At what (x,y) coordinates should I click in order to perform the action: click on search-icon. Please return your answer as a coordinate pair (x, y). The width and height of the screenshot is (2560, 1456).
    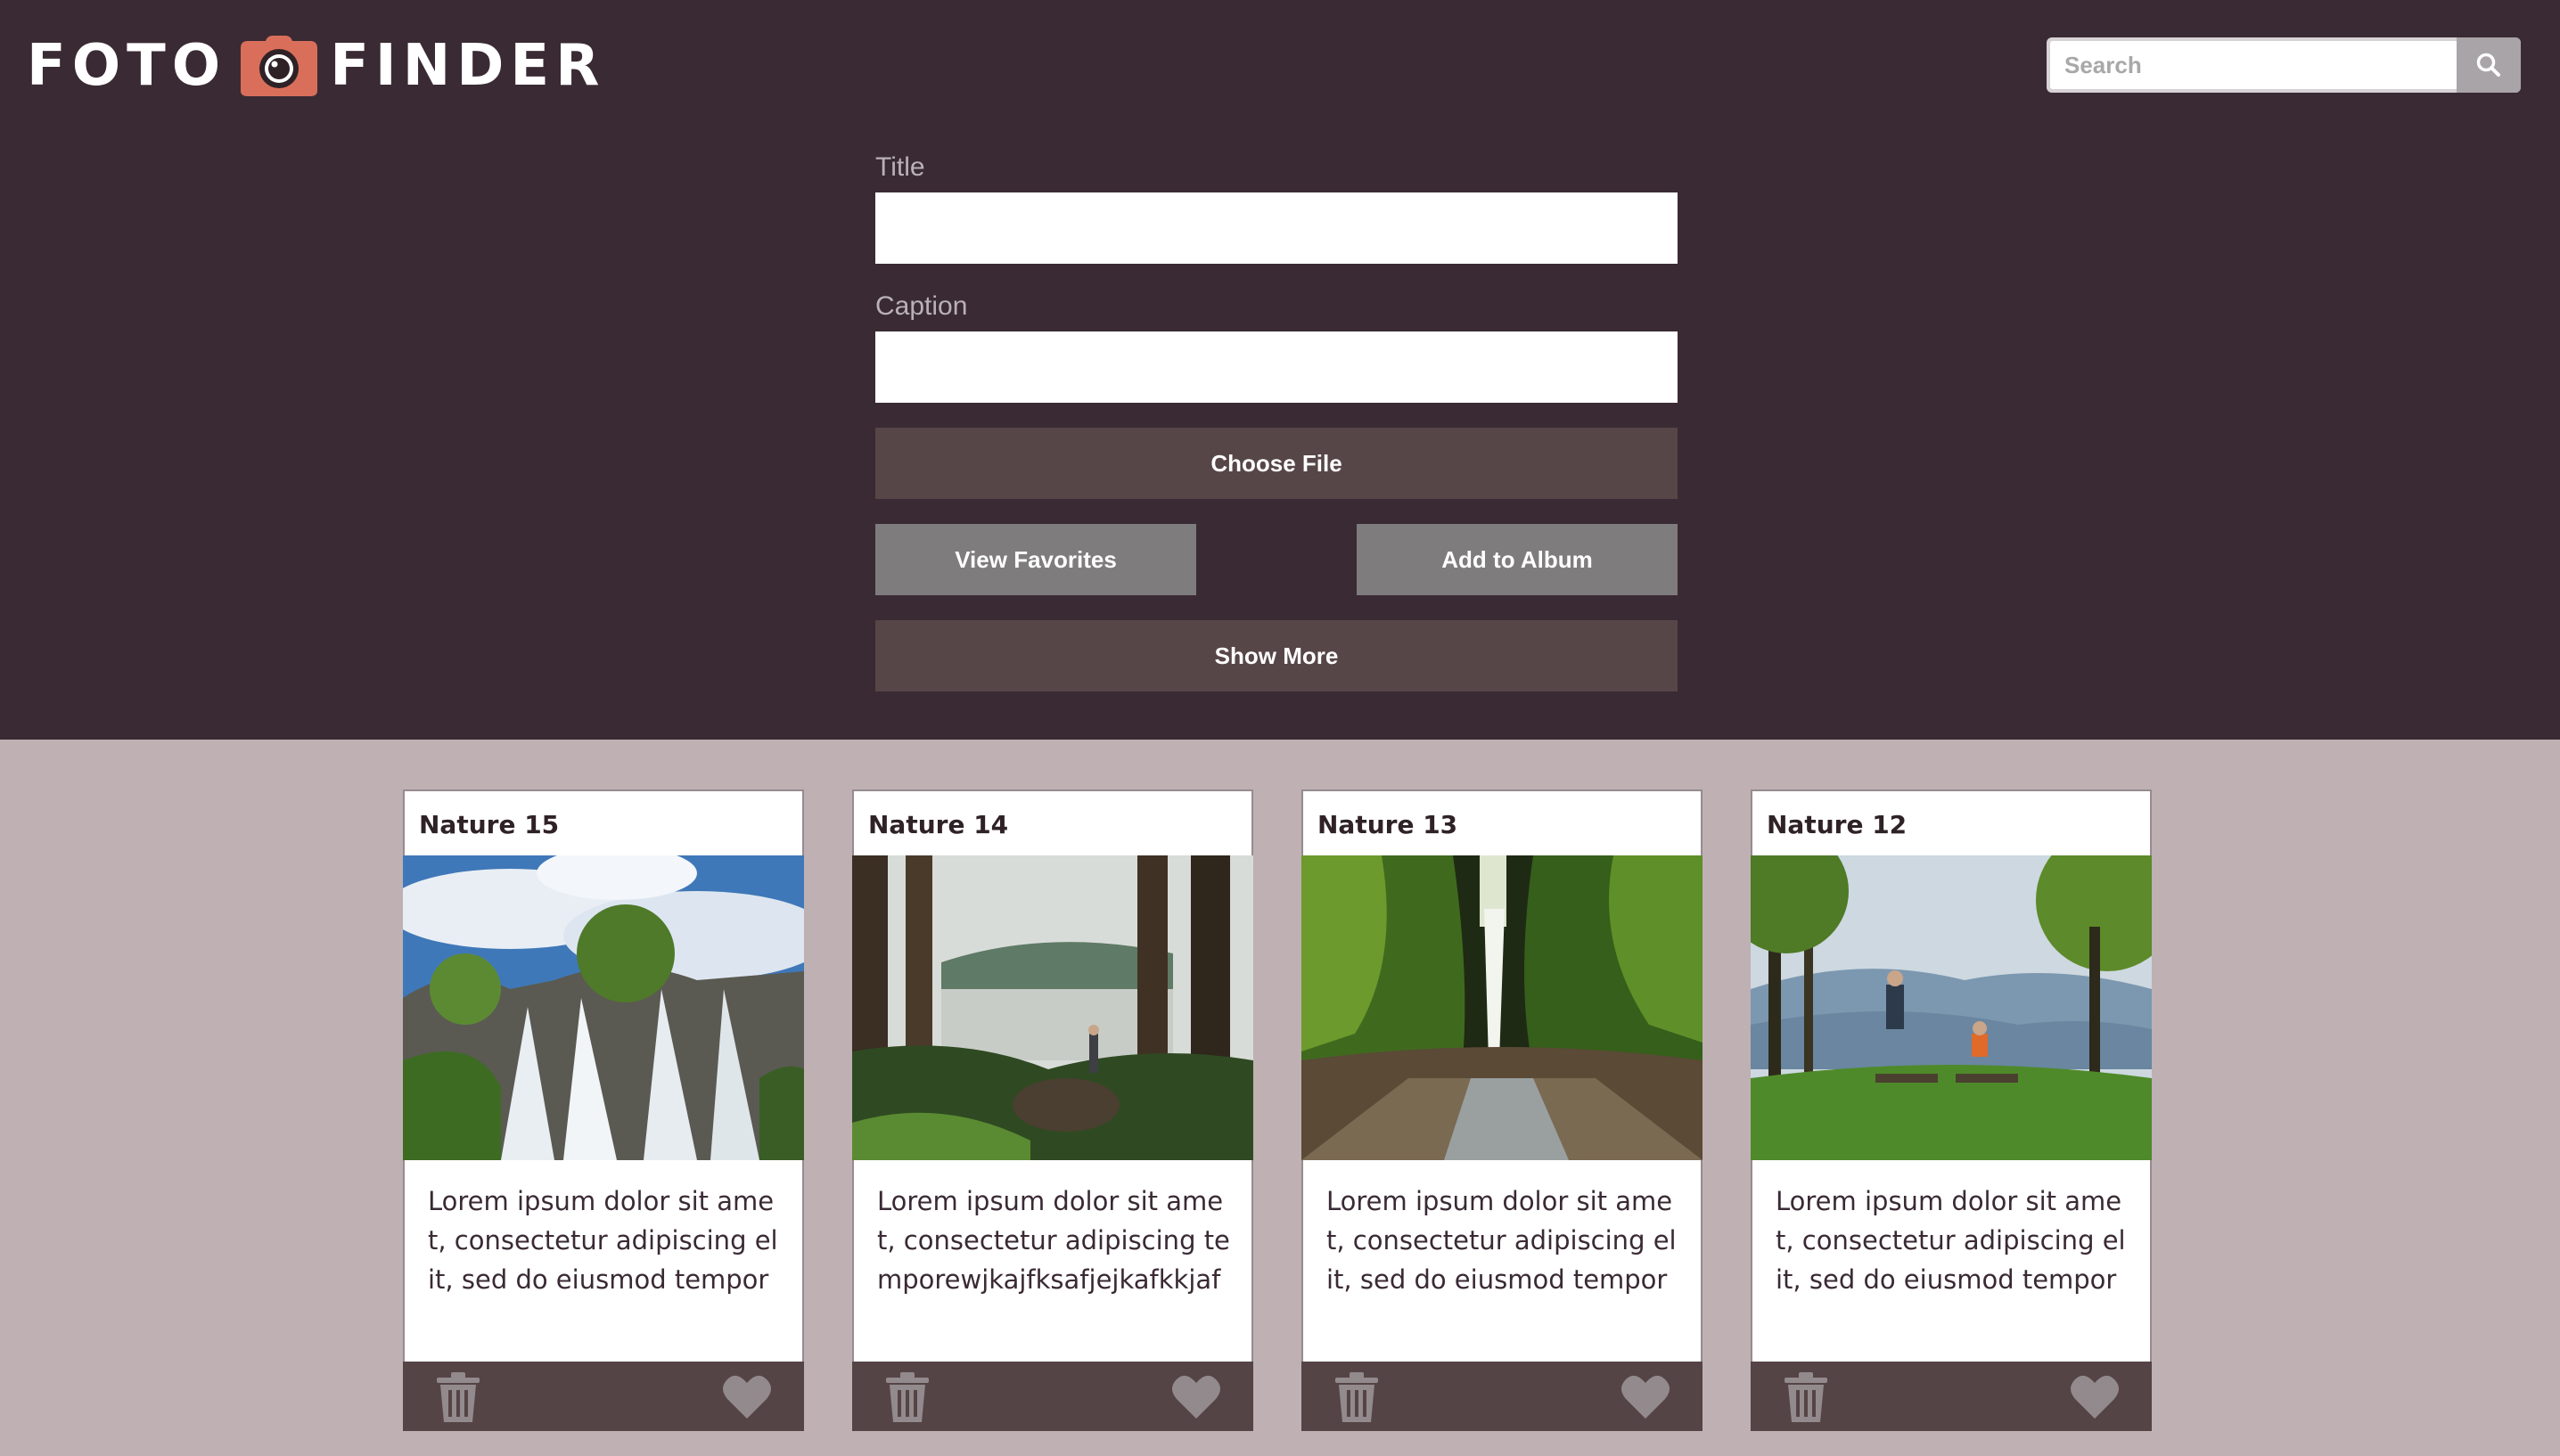
    Looking at the image, I should click on (2488, 65).